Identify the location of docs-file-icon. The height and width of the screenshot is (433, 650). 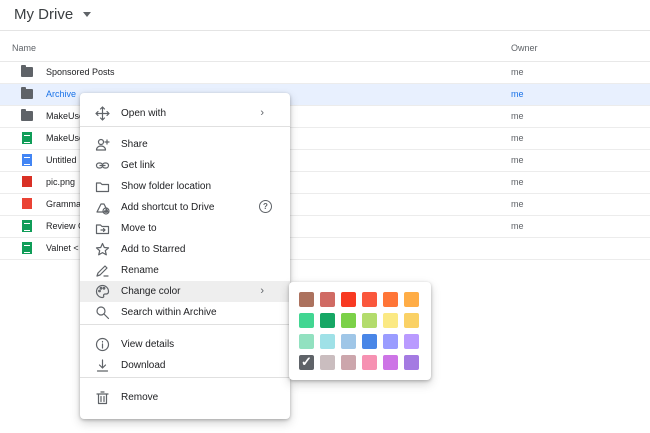
(27, 160).